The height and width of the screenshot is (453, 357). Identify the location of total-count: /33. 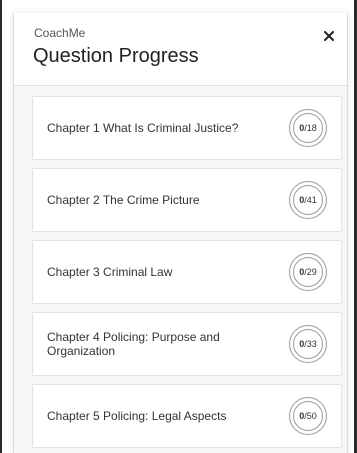
(310, 344).